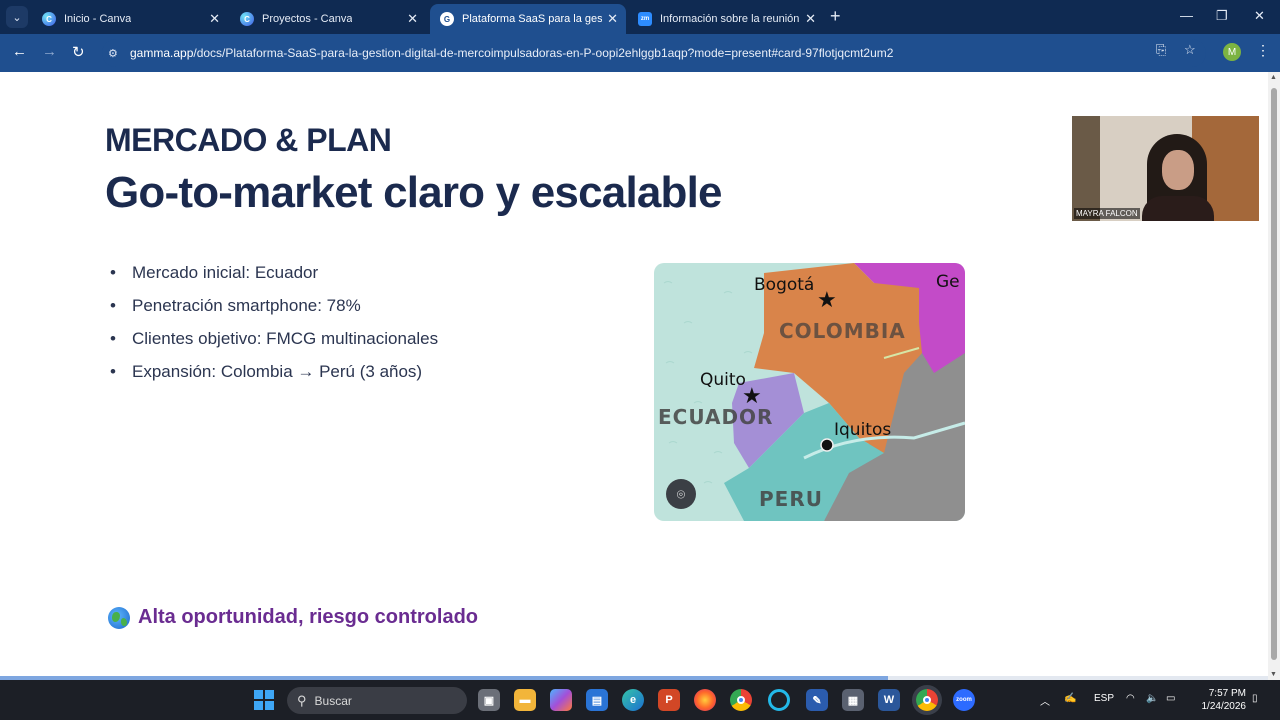 The height and width of the screenshot is (720, 1280). I want to click on new-tab-button: +, so click(835, 16).